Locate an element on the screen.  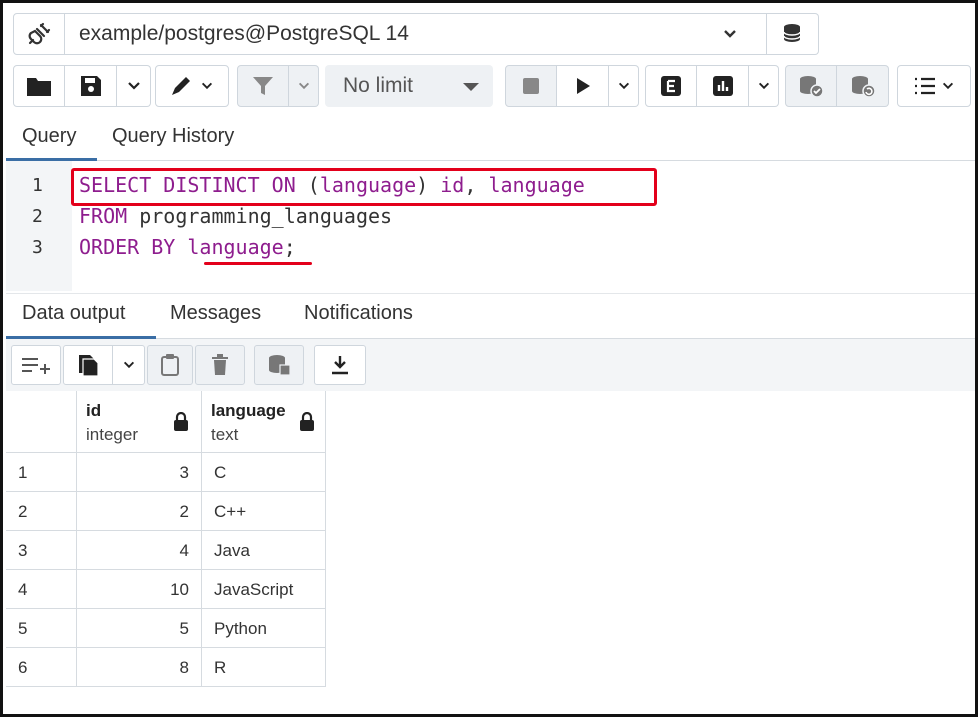
underline-annotation is located at coordinates (258, 263).